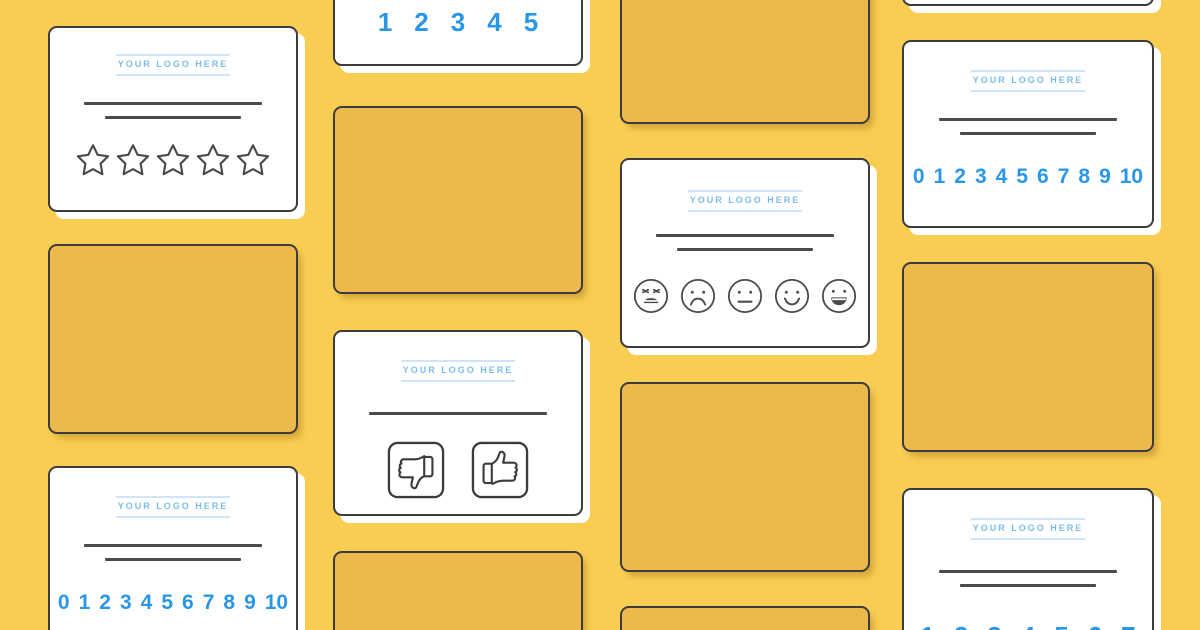 This screenshot has height=630, width=1200. What do you see at coordinates (839, 296) in the screenshot?
I see `face-very-happy-icon` at bounding box center [839, 296].